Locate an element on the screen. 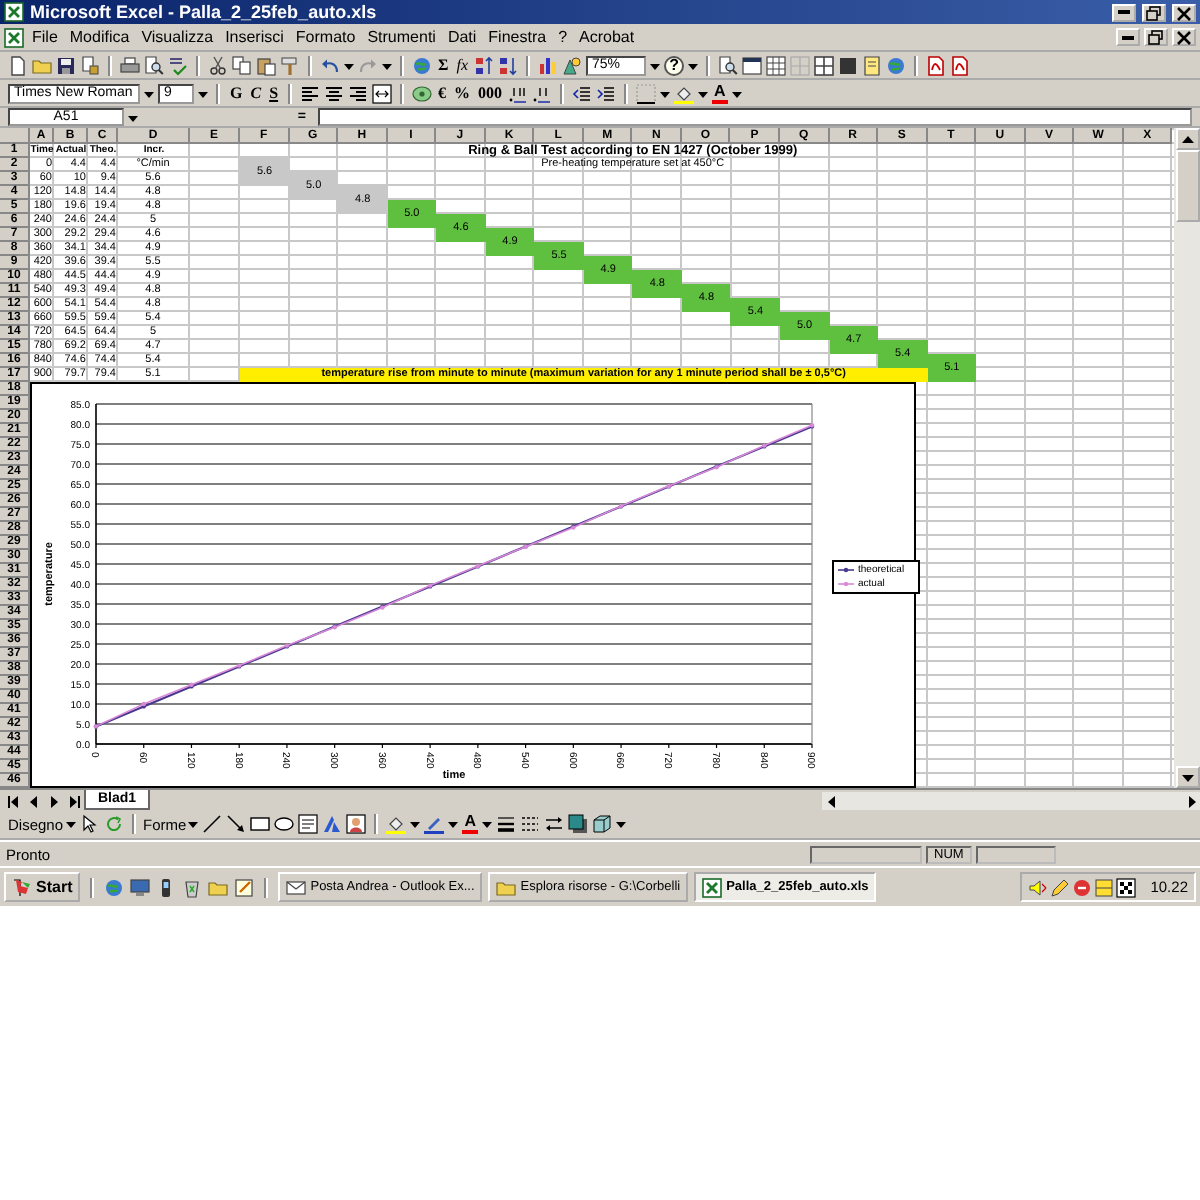 The width and height of the screenshot is (1200, 1200). picture-icon is located at coordinates (356, 824).